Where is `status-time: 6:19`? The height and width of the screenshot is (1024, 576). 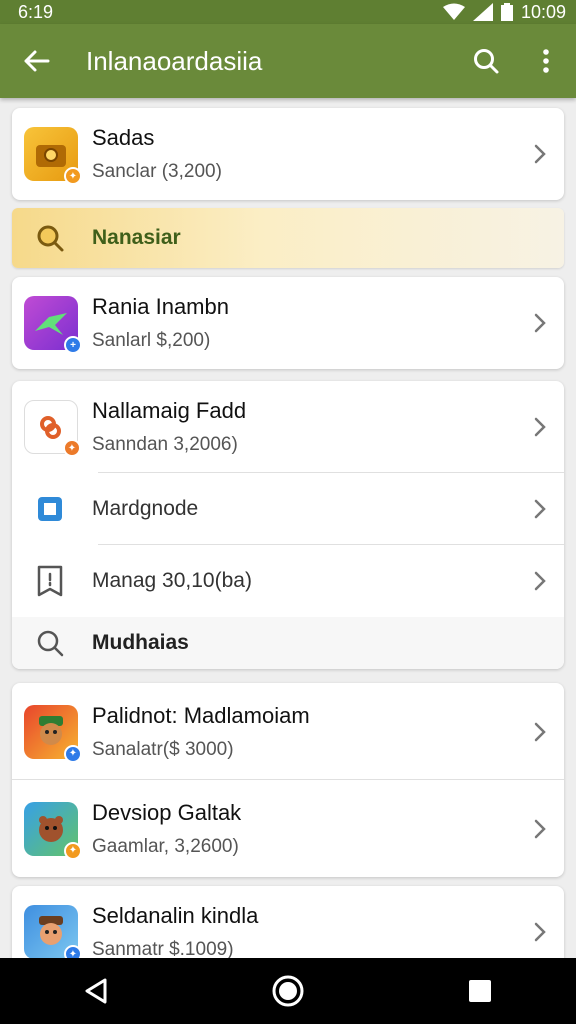 status-time: 6:19 is located at coordinates (36, 11).